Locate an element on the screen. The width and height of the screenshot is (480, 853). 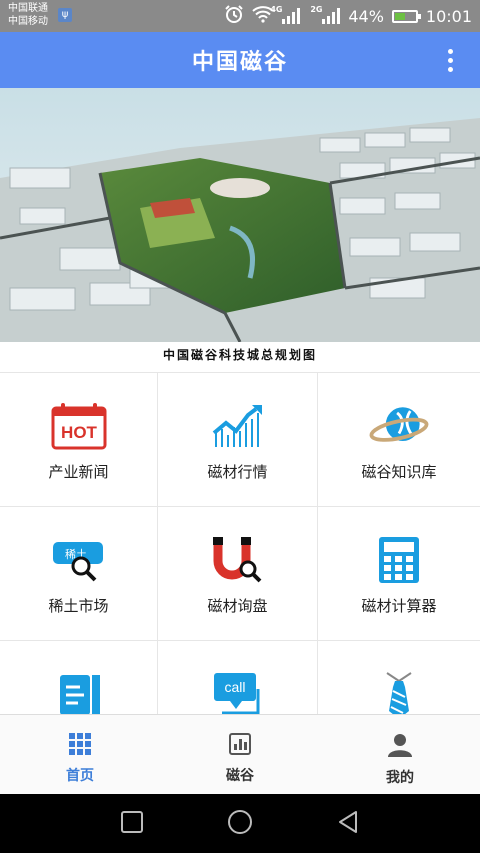
grid-item-inquiry: 磁材询盘 is located at coordinates (238, 574).